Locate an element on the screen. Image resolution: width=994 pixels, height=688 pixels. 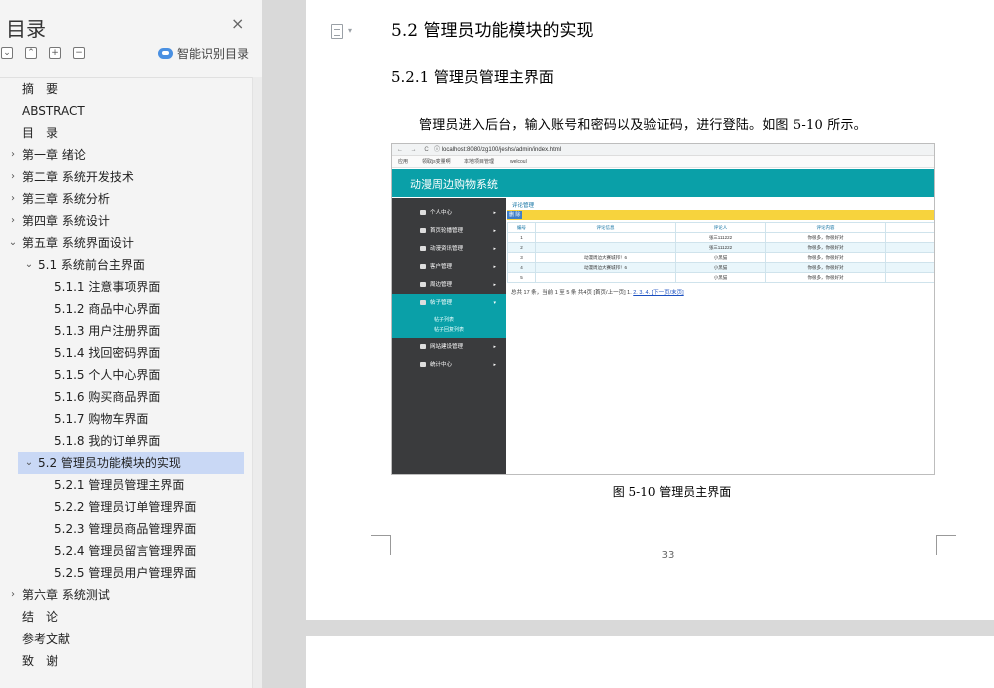
table-row: 3 动漫周边大赛城邦！6 小黑猫 你很多，你很好对 is located at coordinates (720, 257).